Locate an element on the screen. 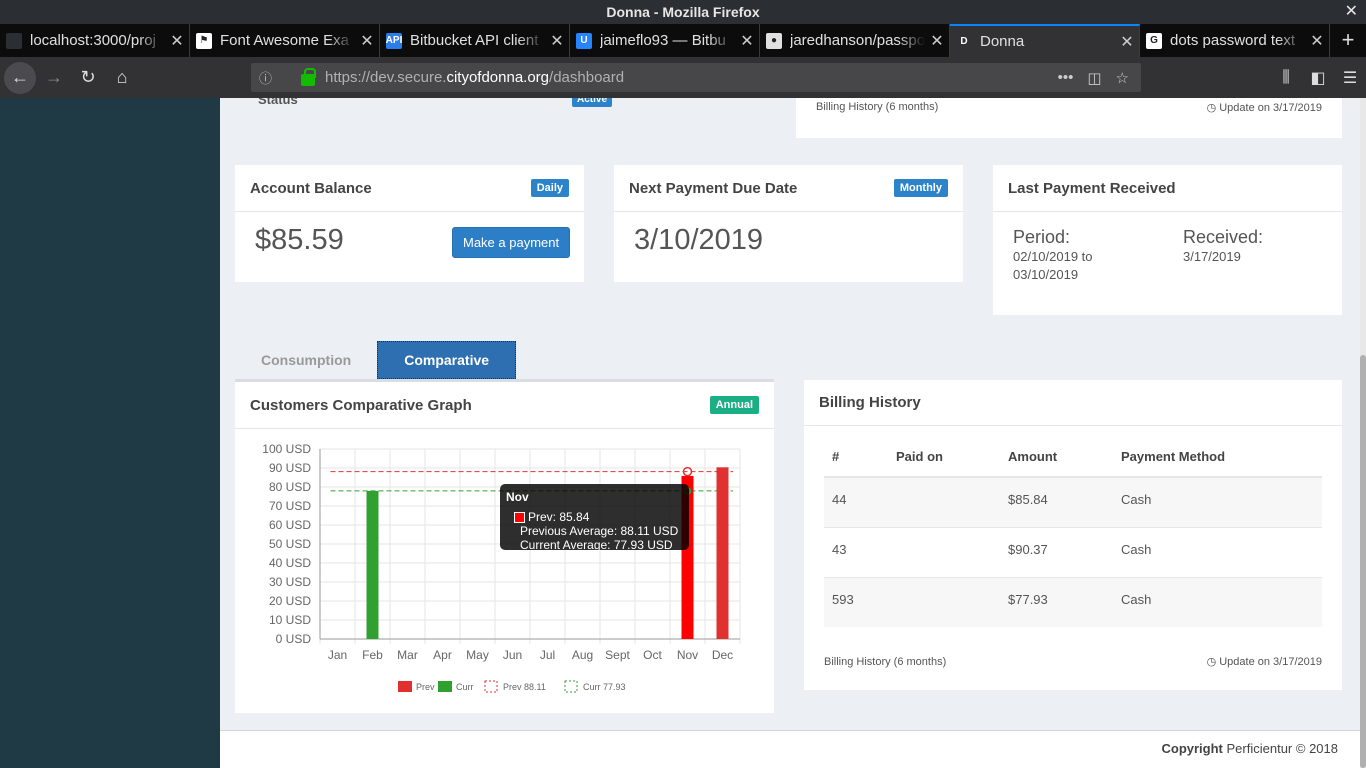 The width and height of the screenshot is (1366, 768). tab-favicon-icon is located at coordinates (14, 40).